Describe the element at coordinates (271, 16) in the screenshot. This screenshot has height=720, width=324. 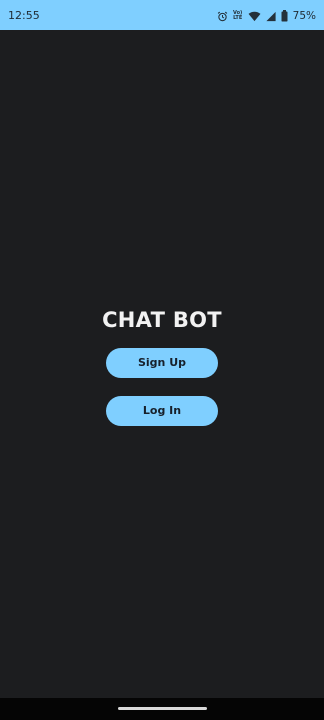
I see `cellular-signal-icon` at that location.